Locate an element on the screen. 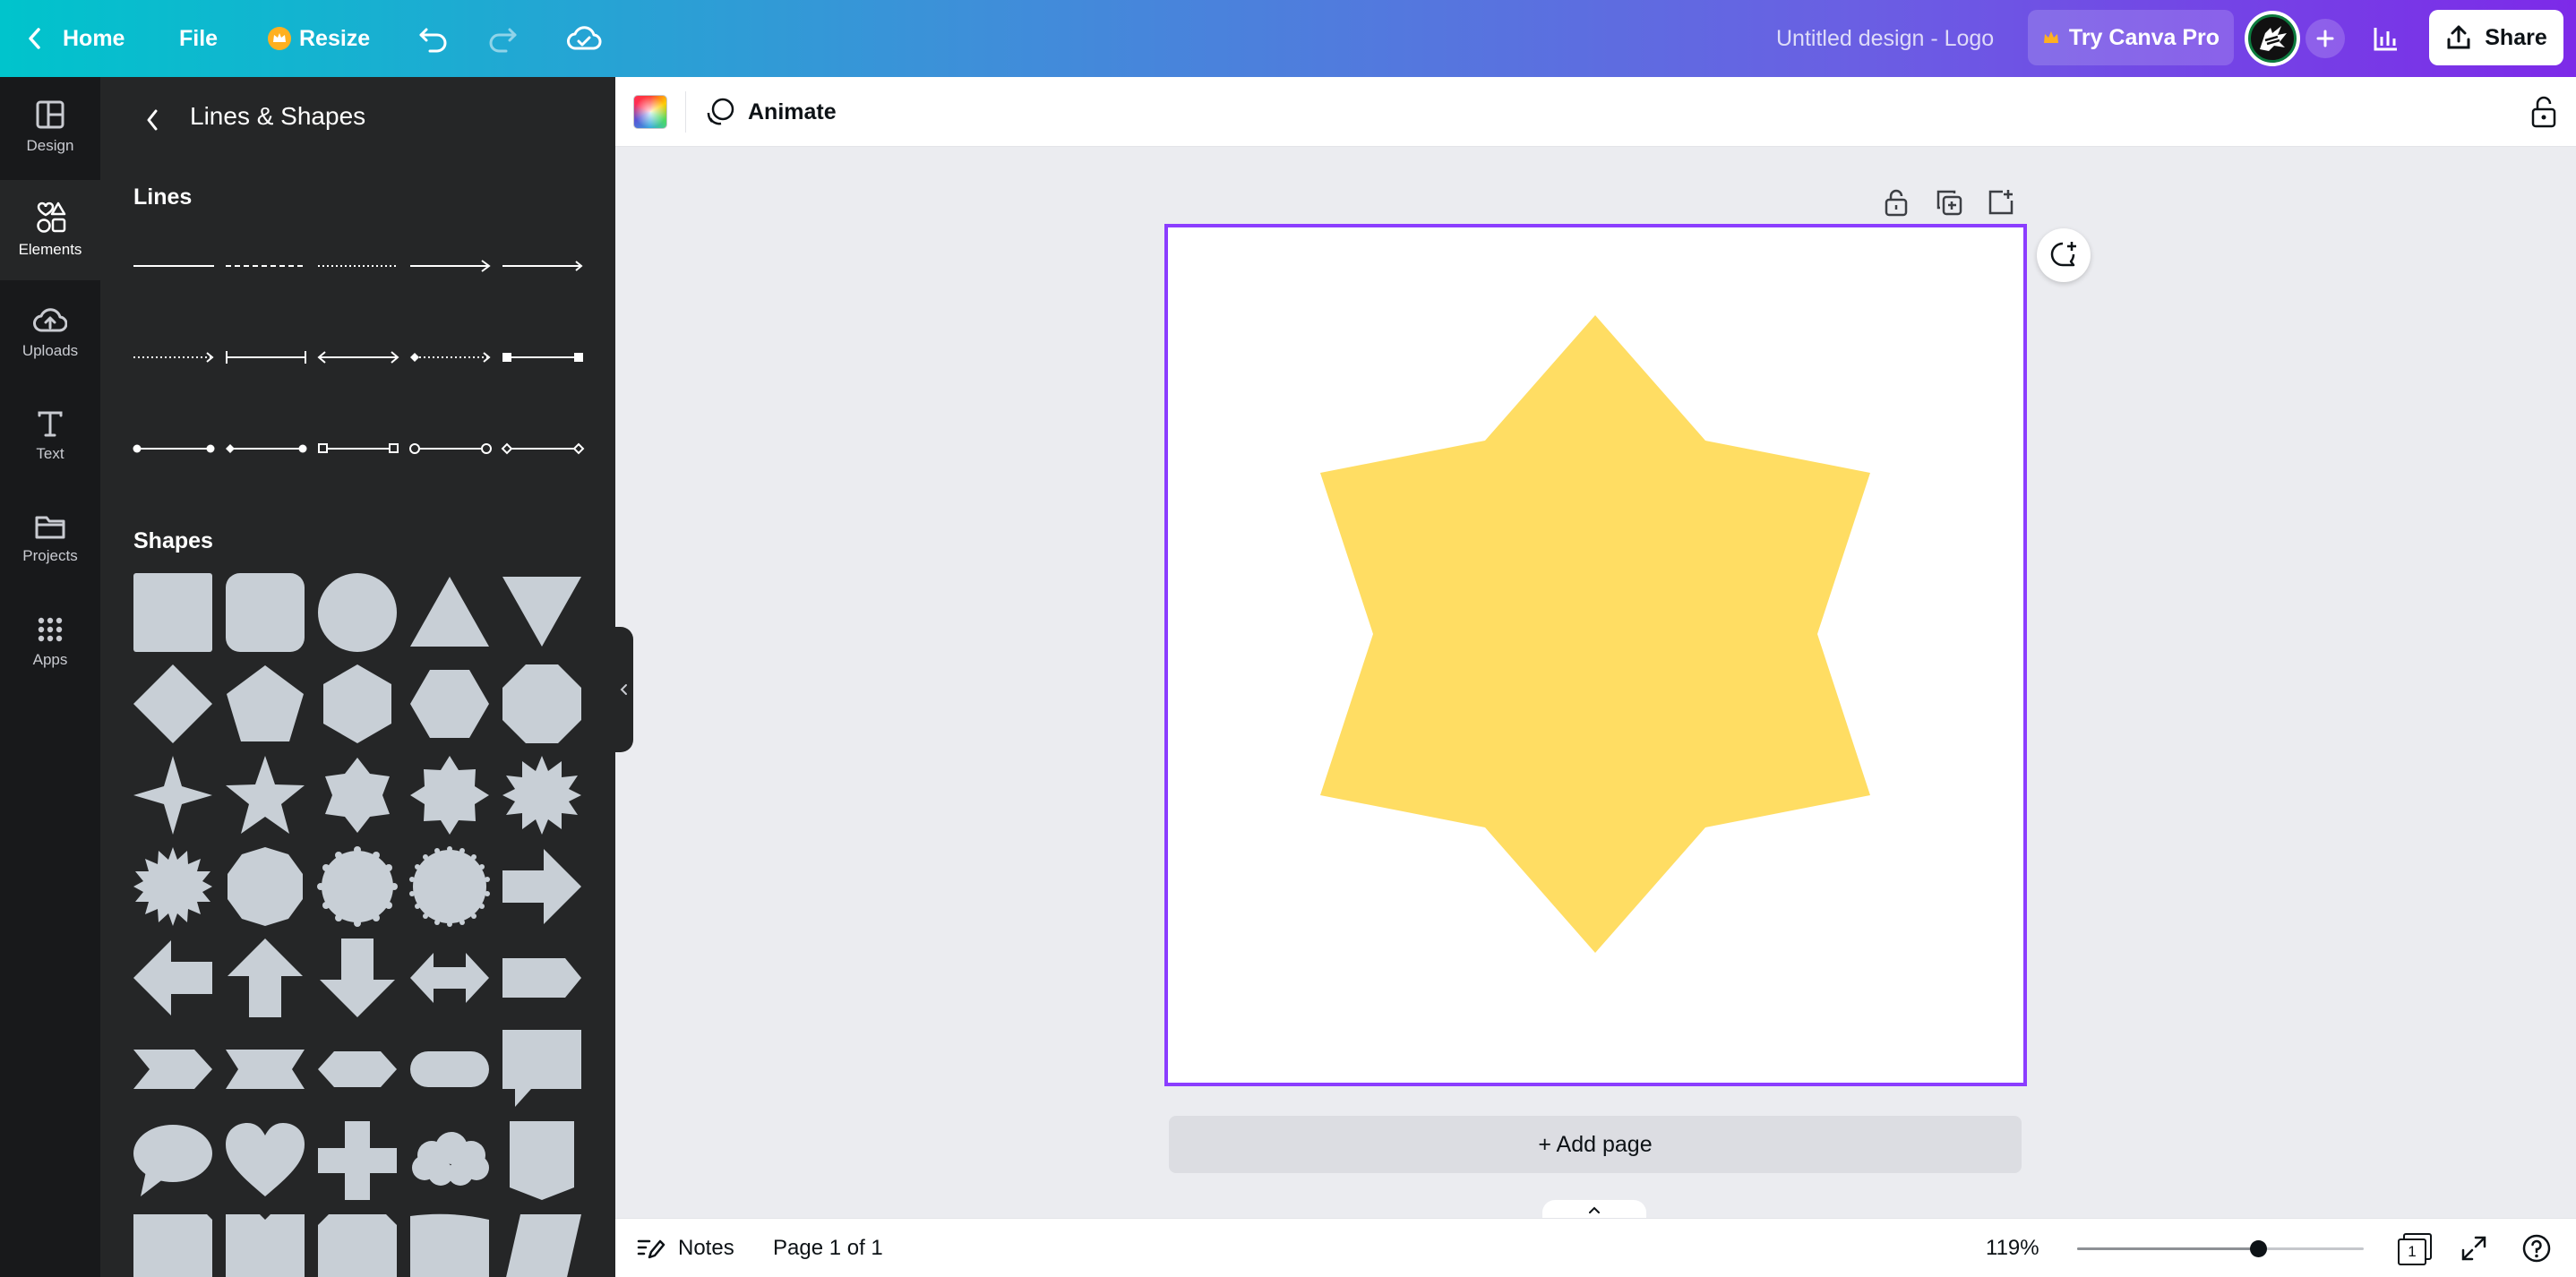 The width and height of the screenshot is (2576, 1277). zoom-slider is located at coordinates (2220, 1248).